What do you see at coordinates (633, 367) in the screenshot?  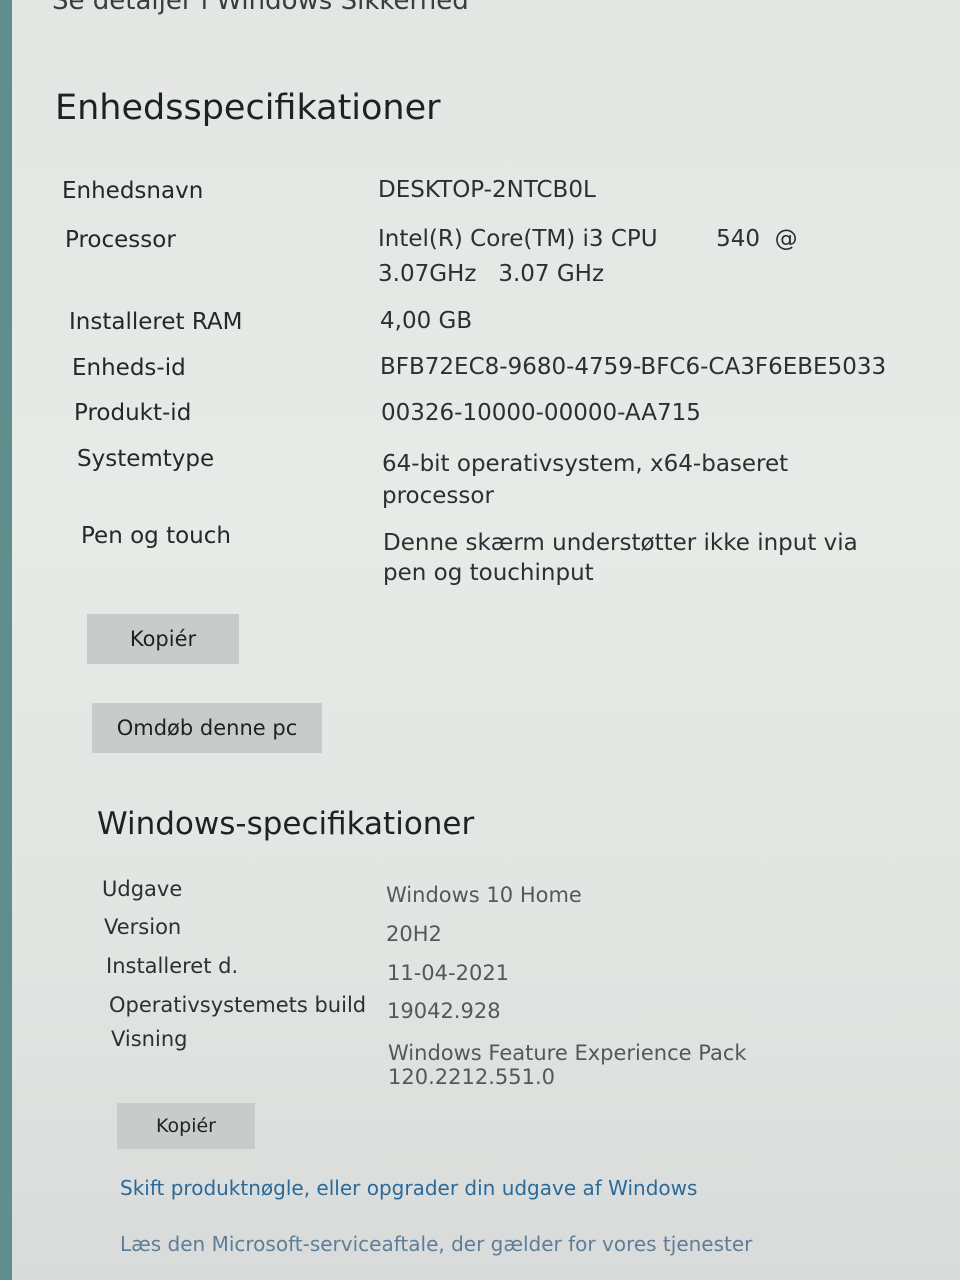 I see `spec-value-device-id: BFB72EC8-9680-4759-BFC6-CA3F6EBE5033` at bounding box center [633, 367].